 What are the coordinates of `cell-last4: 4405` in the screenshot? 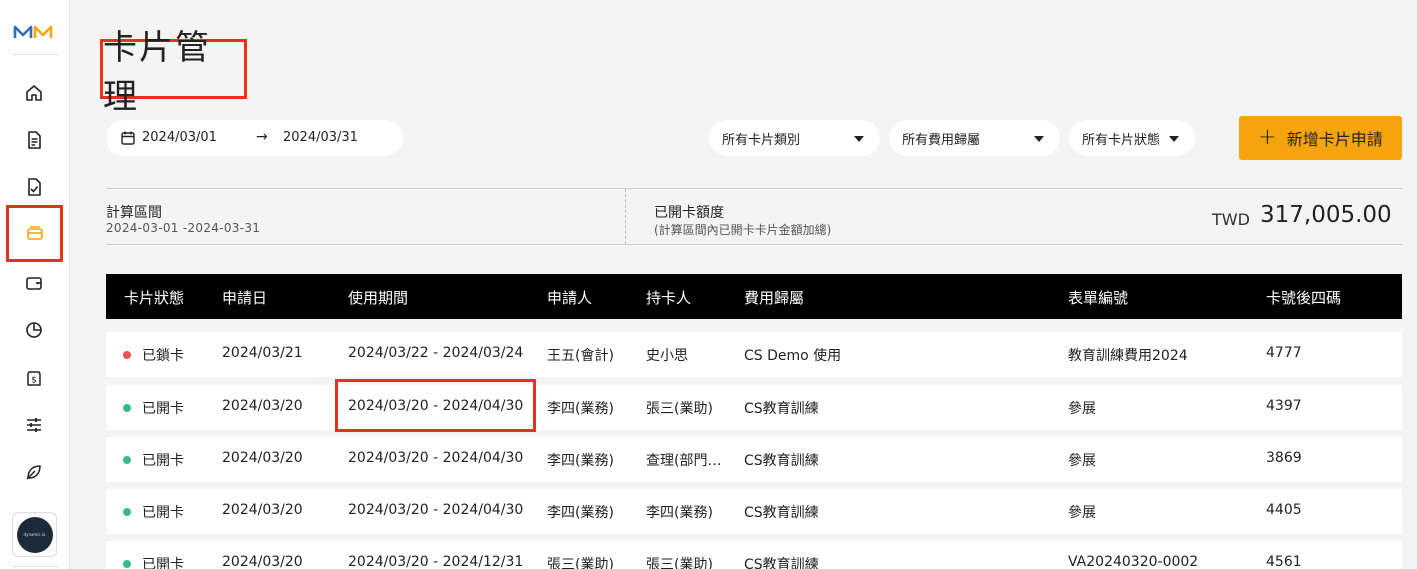 It's located at (1284, 510).